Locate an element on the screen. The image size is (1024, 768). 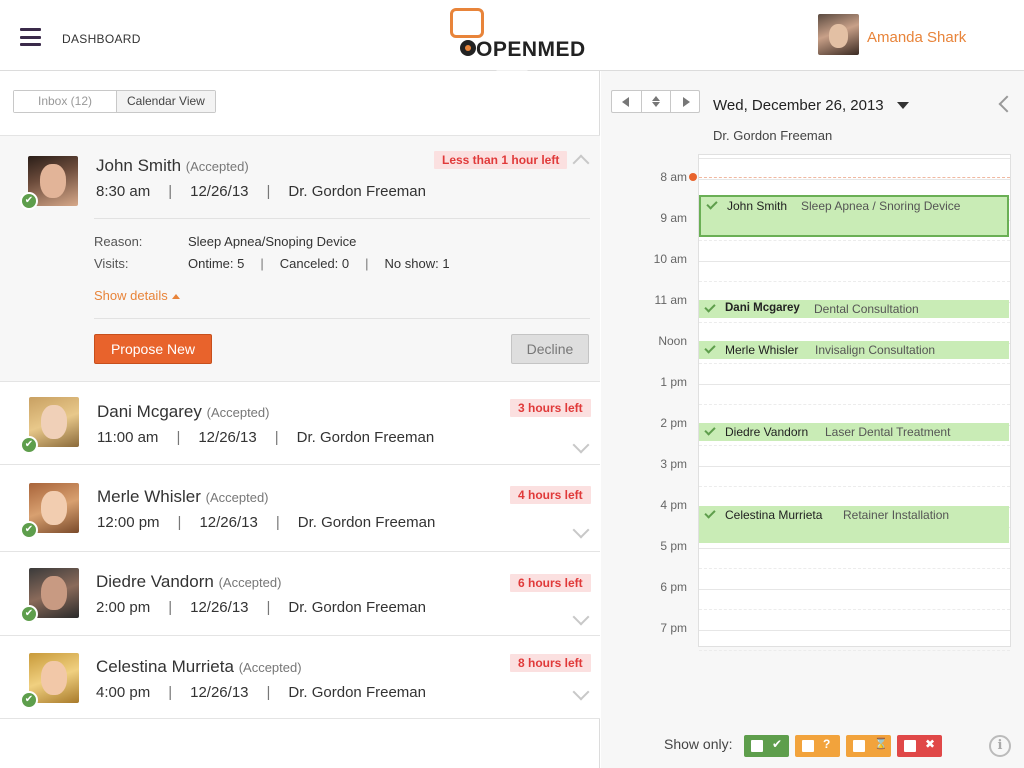
calendar-event: Merle Whisler Invisalign Consultation is located at coordinates (854, 350).